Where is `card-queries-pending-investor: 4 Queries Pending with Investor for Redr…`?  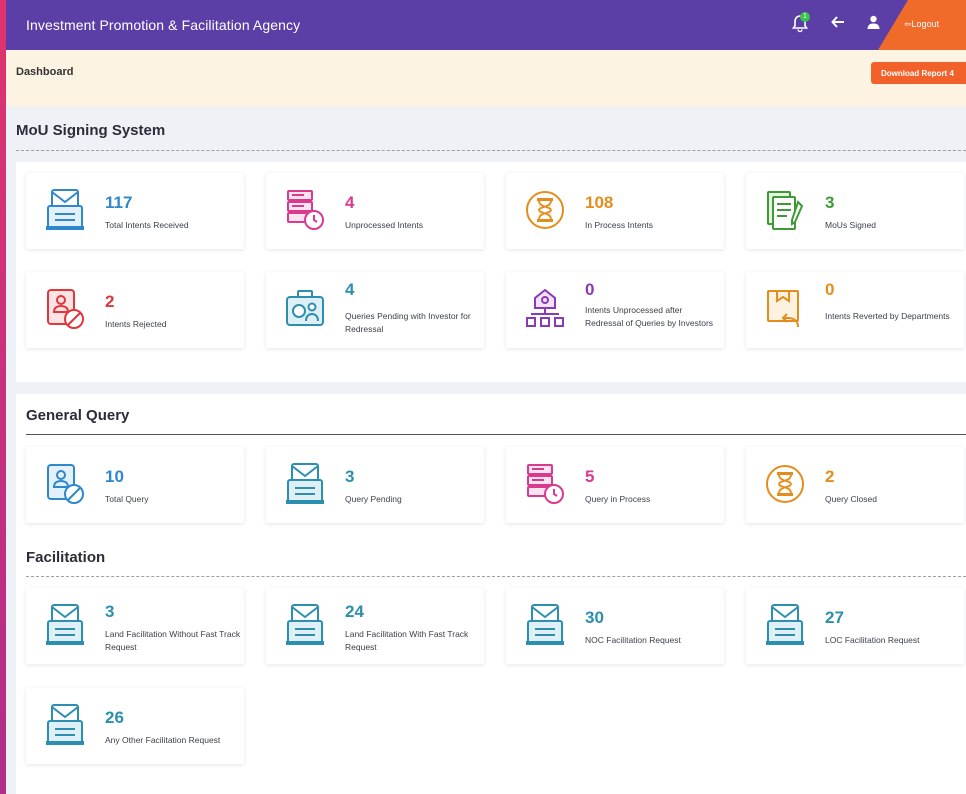 card-queries-pending-investor: 4 Queries Pending with Investor for Redr… is located at coordinates (375, 310).